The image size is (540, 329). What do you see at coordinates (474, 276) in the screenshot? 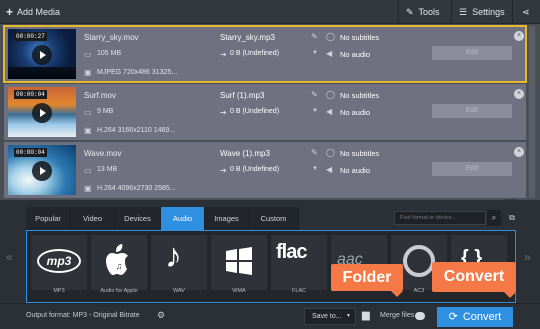
I see `convert-callout-label: Convert` at bounding box center [474, 276].